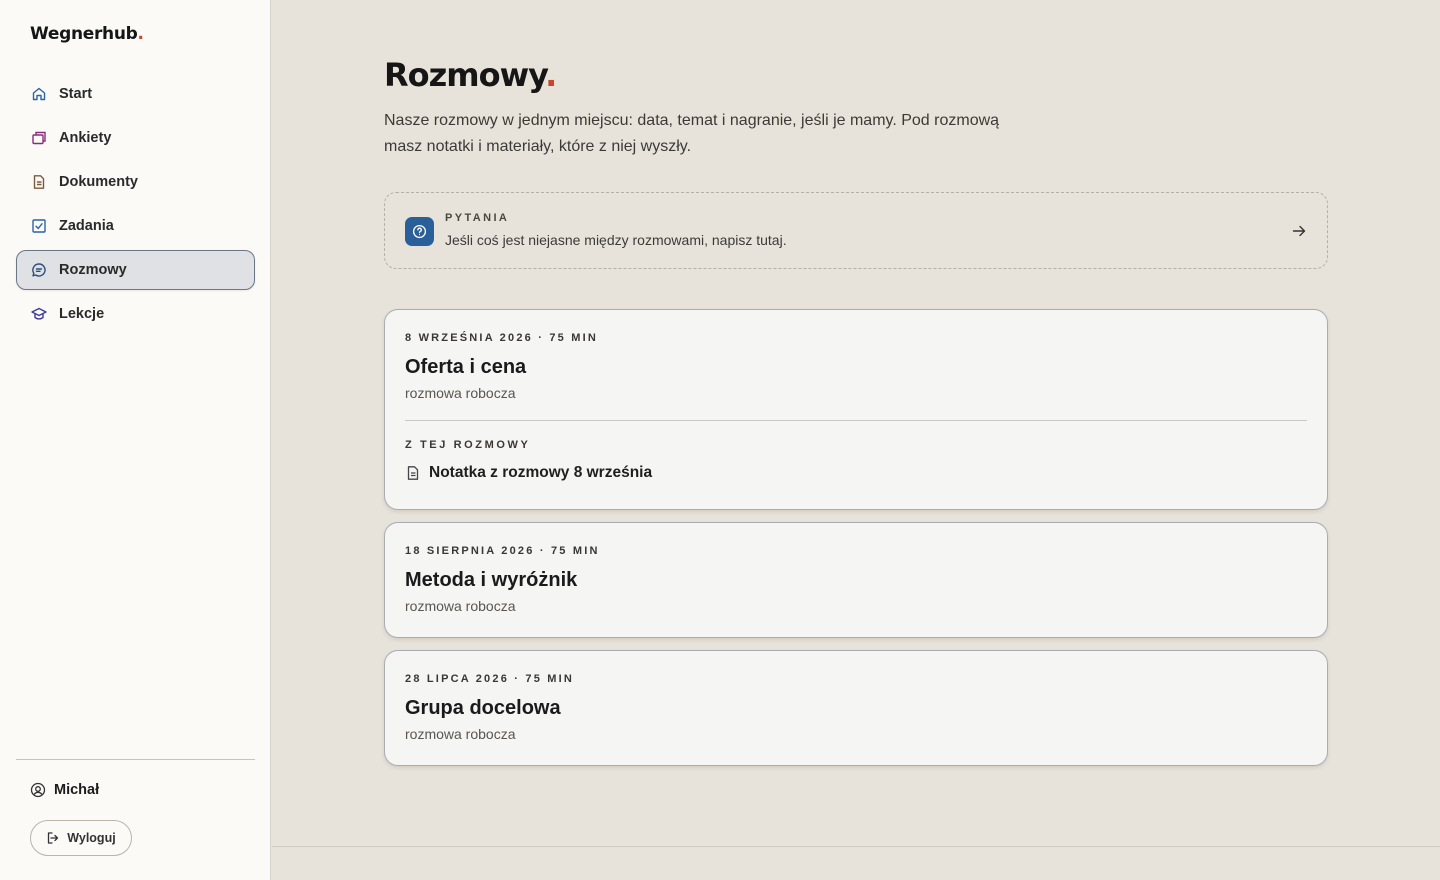  I want to click on sidebar-item-label: Lekcje, so click(82, 314).